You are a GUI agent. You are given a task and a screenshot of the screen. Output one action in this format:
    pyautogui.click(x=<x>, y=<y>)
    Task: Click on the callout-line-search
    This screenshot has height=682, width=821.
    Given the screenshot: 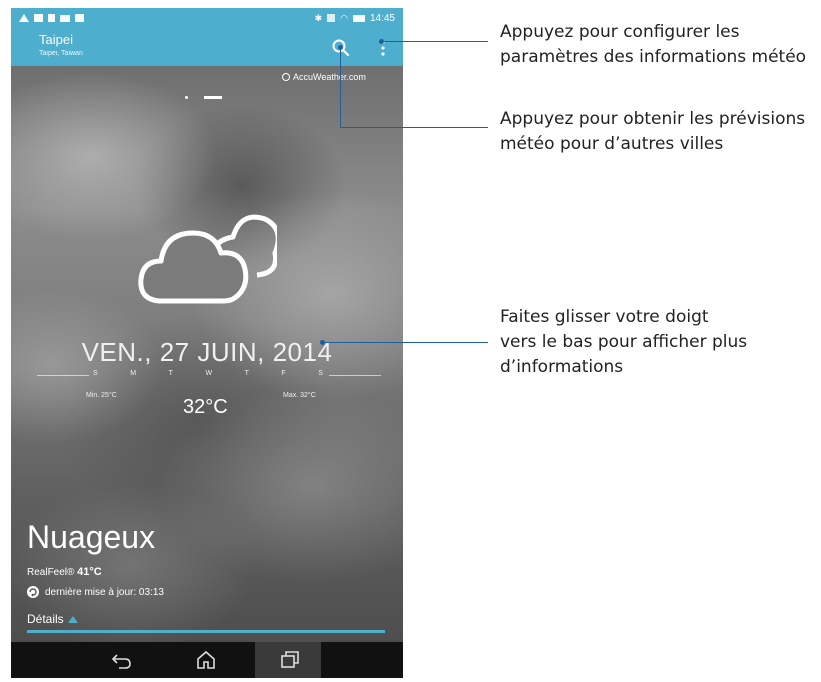 What is the action you would take?
    pyautogui.click(x=414, y=127)
    